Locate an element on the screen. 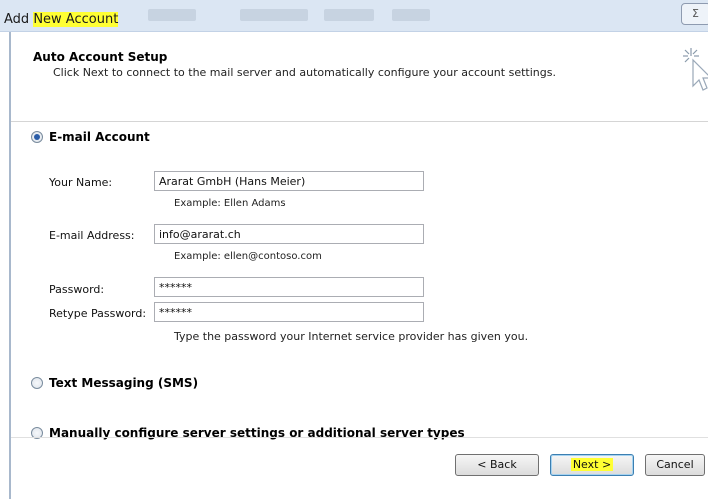 The image size is (708, 499). email-account-radio: E-mail Account is located at coordinates (90, 137).